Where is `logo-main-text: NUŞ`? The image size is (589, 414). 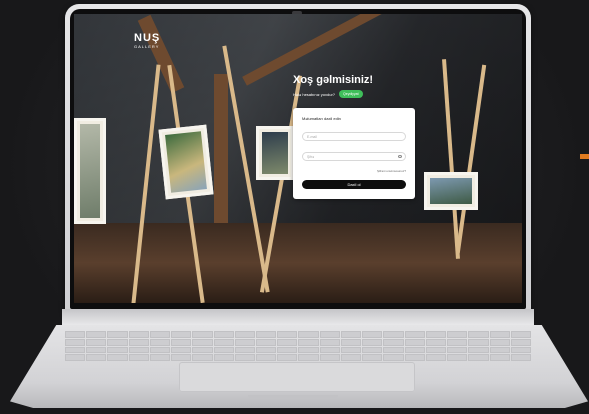
logo-main-text: NUŞ is located at coordinates (147, 38).